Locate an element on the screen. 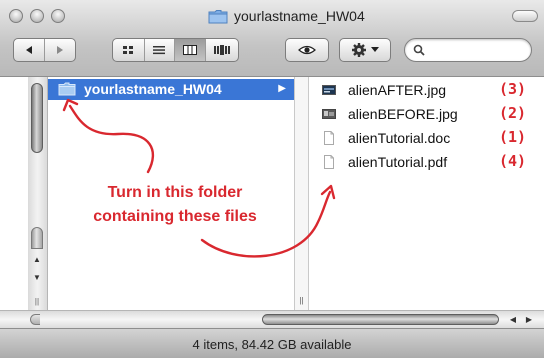 Image resolution: width=544 pixels, height=358 pixels. quick-look-button is located at coordinates (307, 50).